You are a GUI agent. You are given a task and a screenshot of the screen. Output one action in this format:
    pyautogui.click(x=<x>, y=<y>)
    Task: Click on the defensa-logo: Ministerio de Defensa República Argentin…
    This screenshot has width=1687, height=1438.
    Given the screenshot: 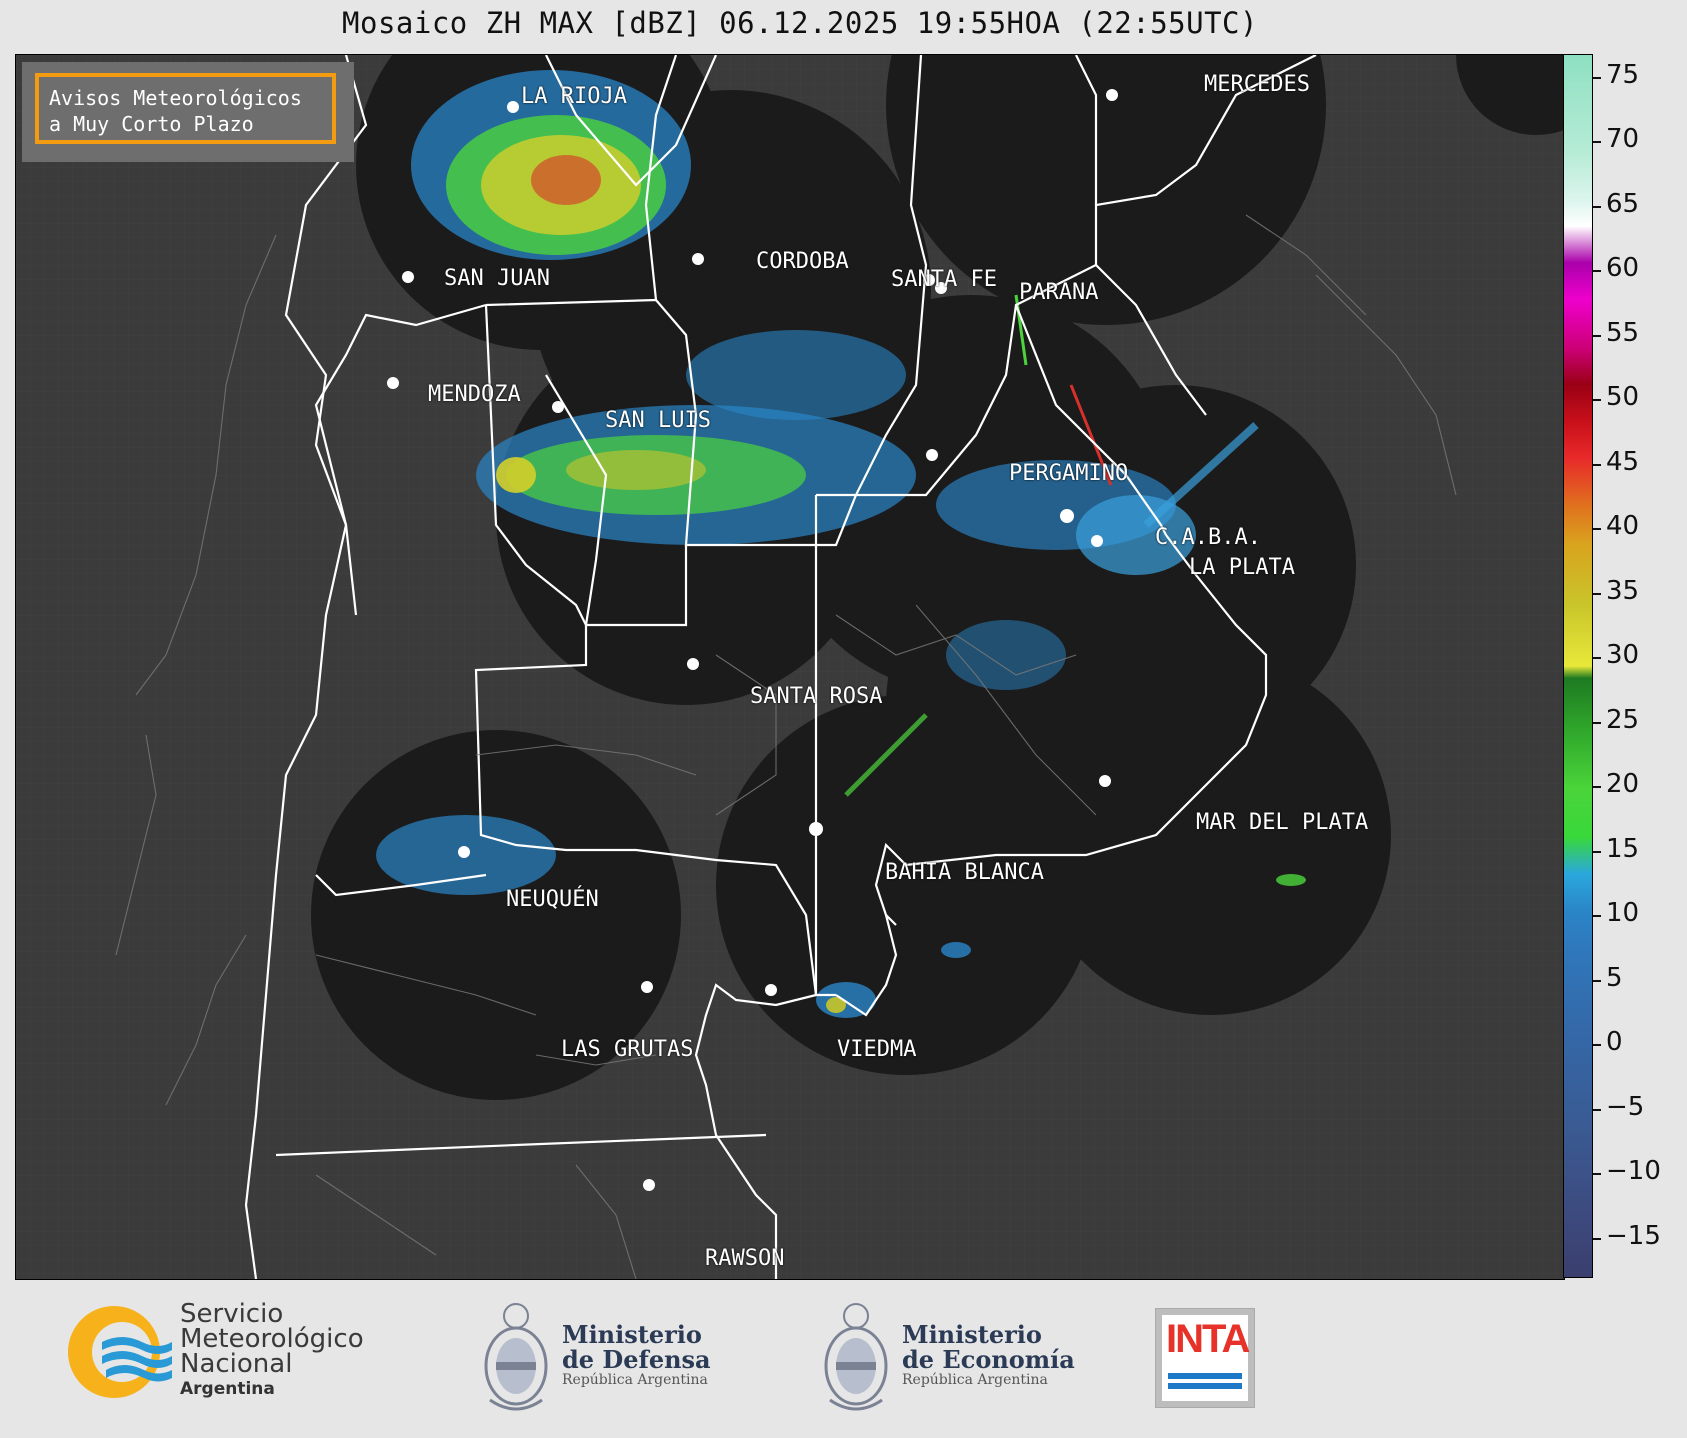 What is the action you would take?
    pyautogui.click(x=610, y=1360)
    